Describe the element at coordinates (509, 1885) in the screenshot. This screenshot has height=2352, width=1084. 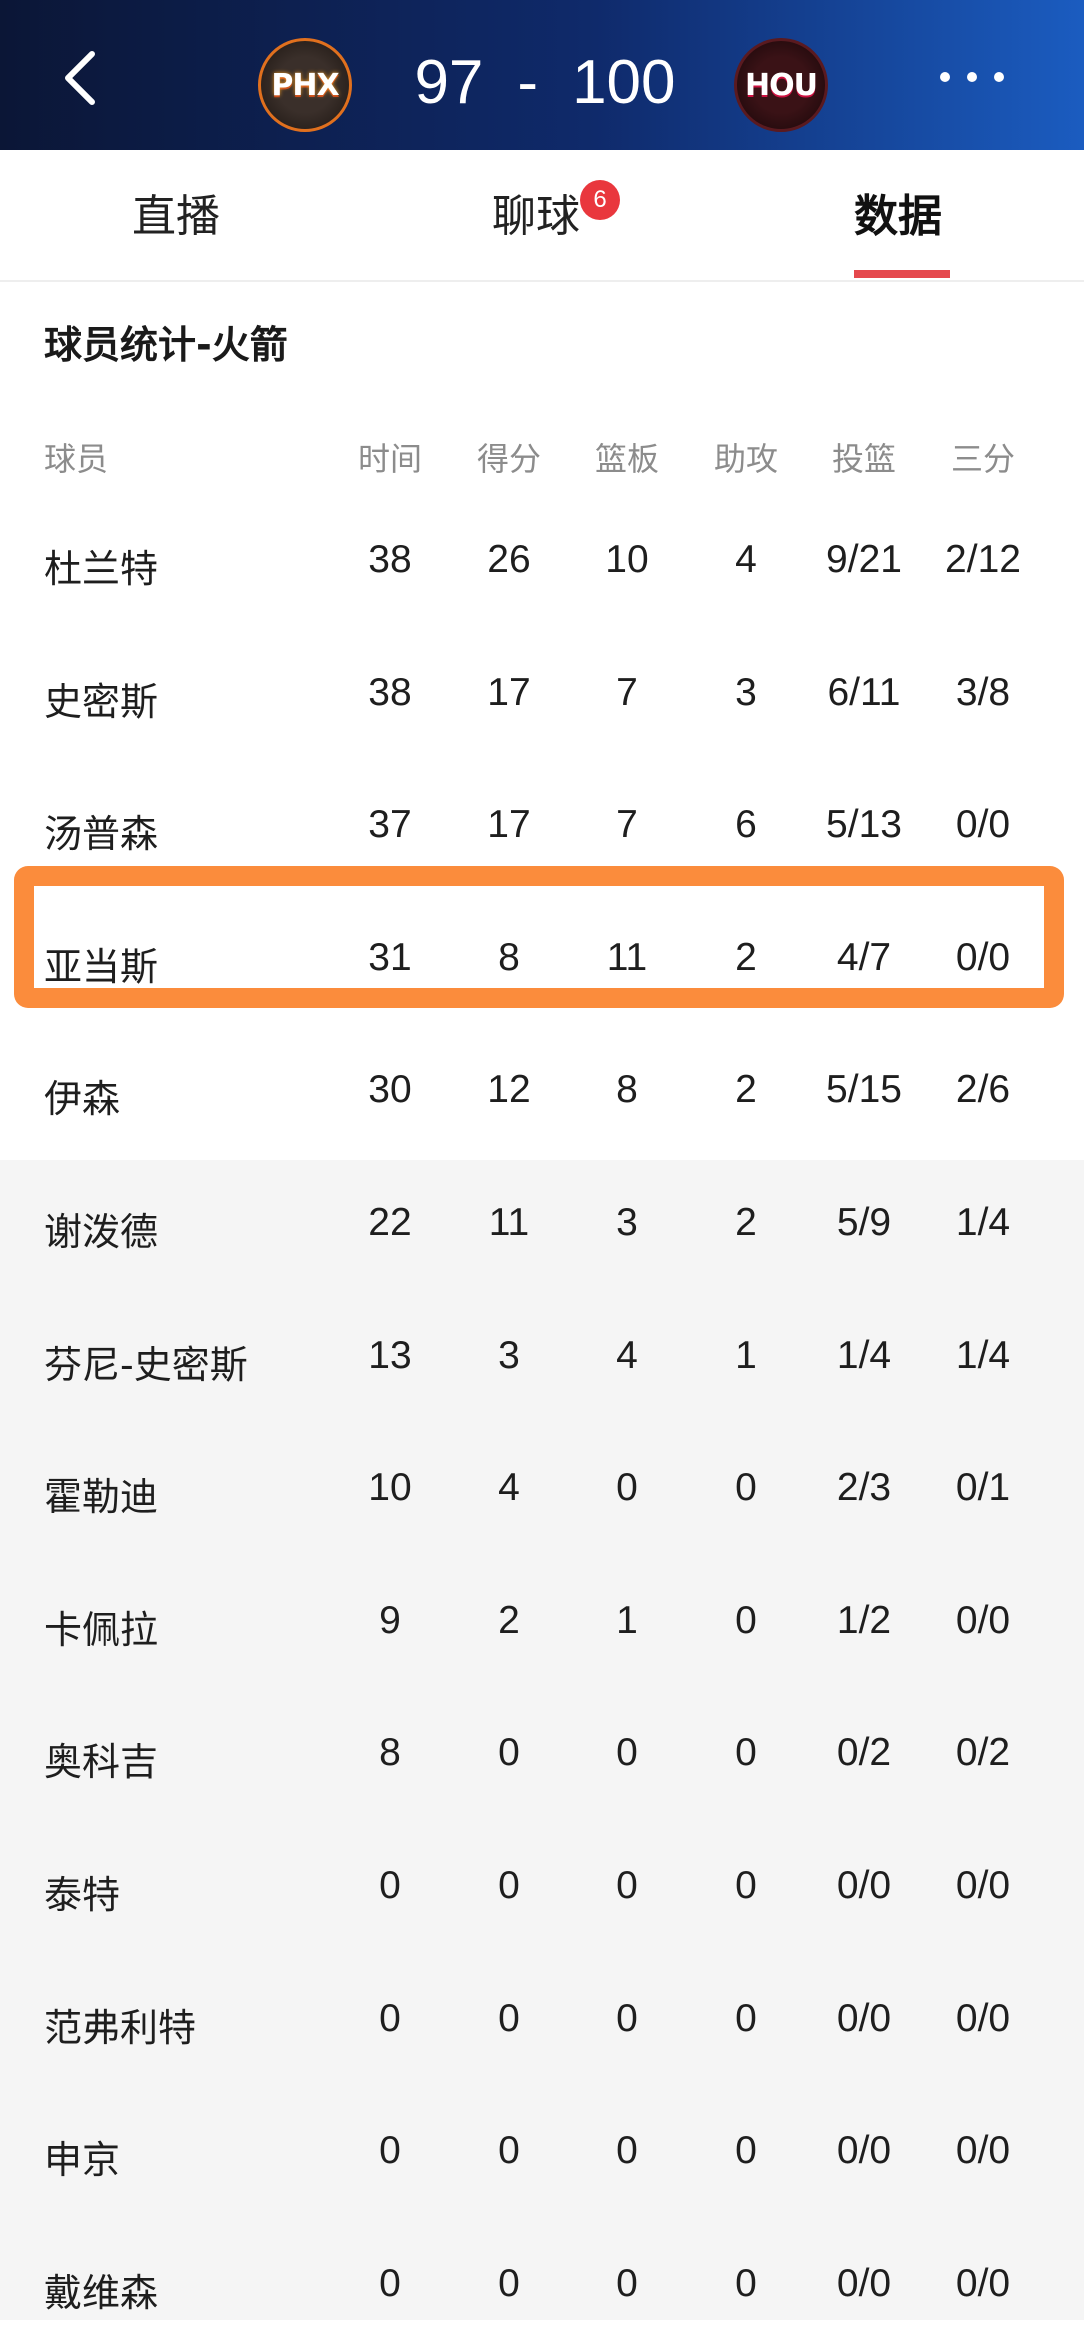
I see `cell-points: 0` at that location.